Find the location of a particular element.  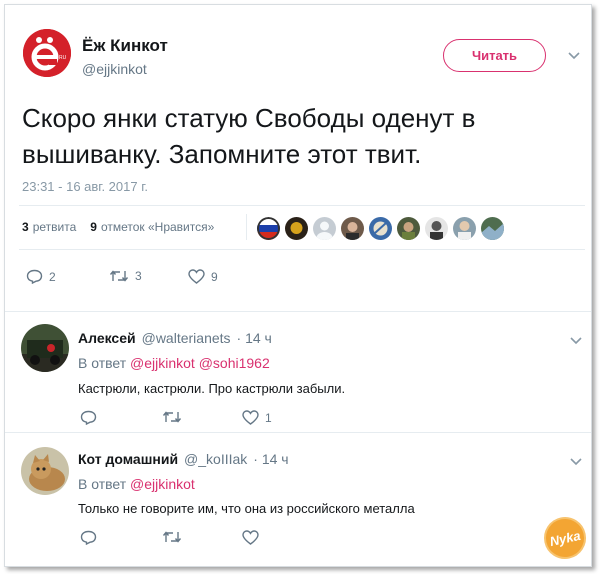

reply-author-handle: @_koIIIak is located at coordinates (215, 459).